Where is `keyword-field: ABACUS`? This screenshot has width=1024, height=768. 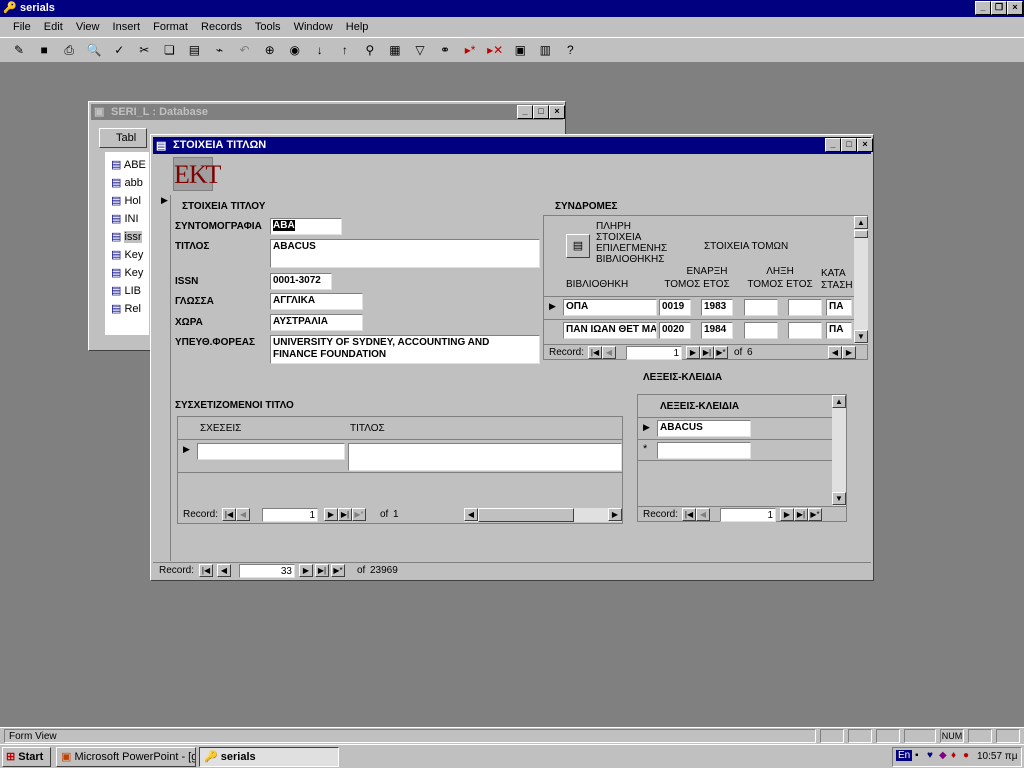
keyword-field: ABACUS is located at coordinates (704, 428).